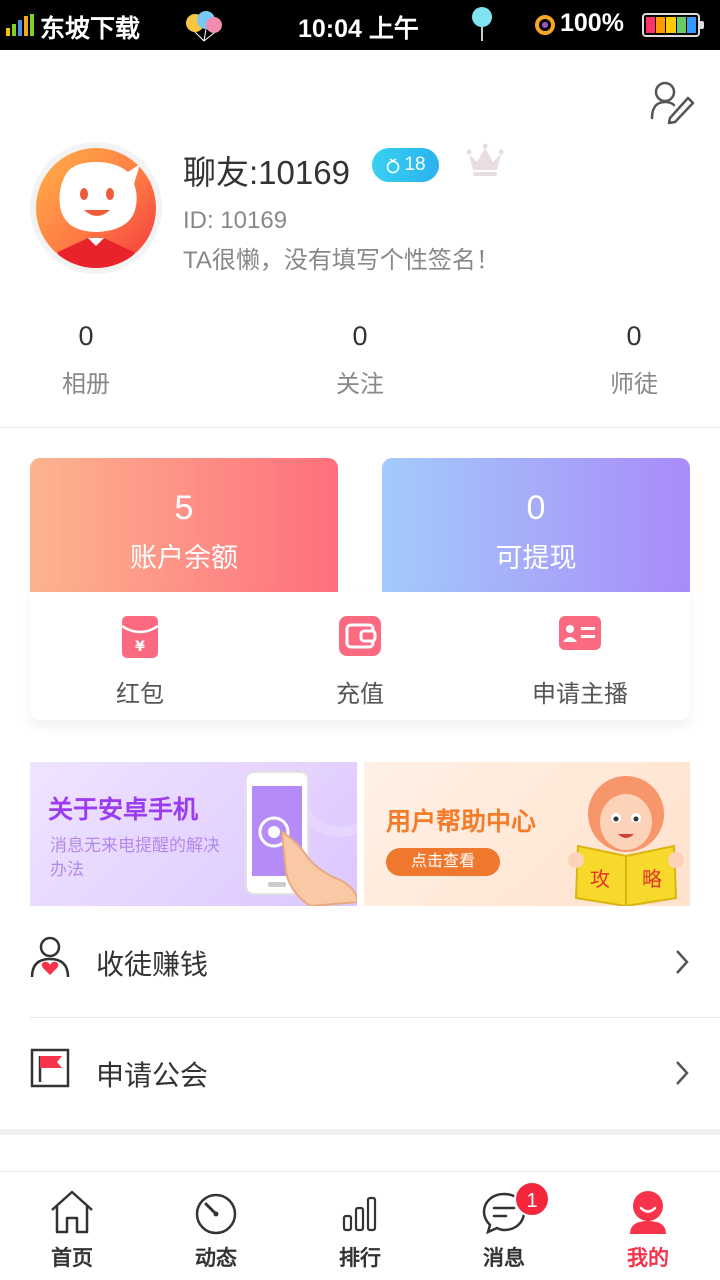 This screenshot has width=720, height=1280. I want to click on recharge-button: 充值, so click(360, 656).